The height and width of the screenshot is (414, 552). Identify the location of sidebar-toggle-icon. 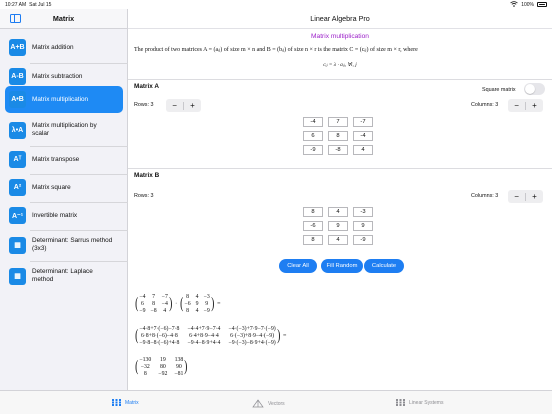
(15, 18).